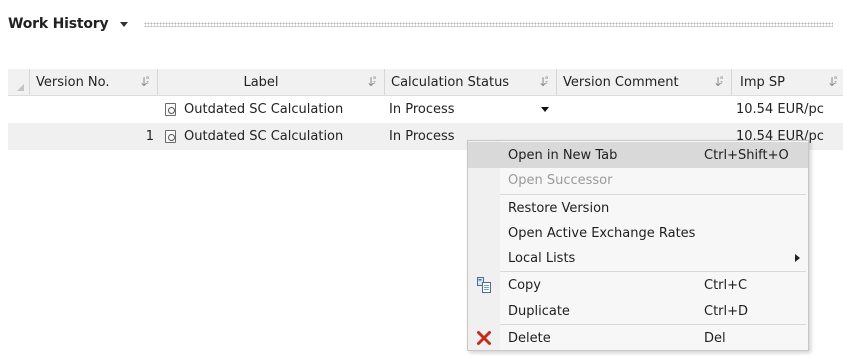 This screenshot has width=843, height=357. Describe the element at coordinates (715, 338) in the screenshot. I see `menu-item-shortcut: Del` at that location.